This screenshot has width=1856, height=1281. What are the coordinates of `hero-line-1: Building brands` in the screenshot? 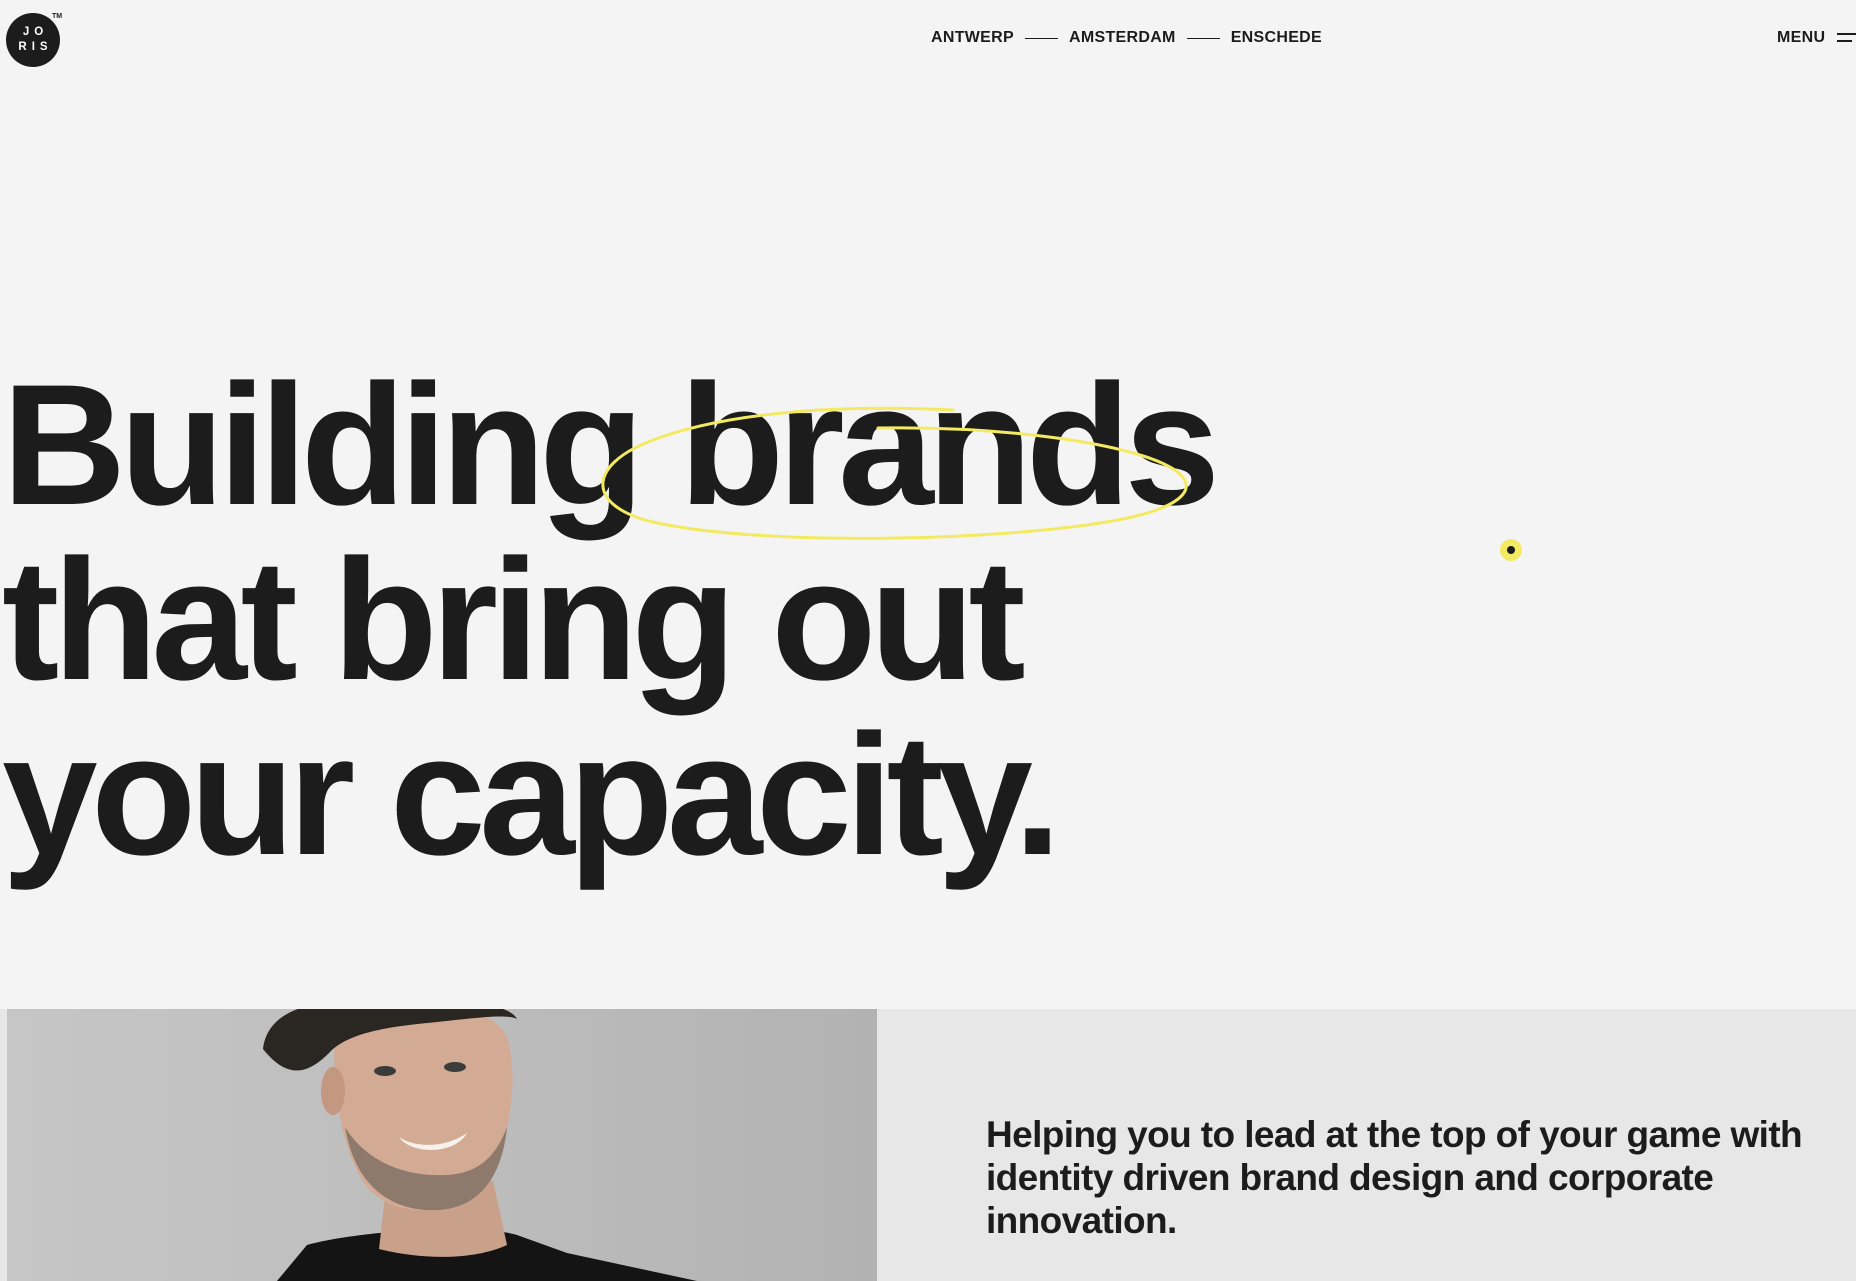 It's located at (611, 445).